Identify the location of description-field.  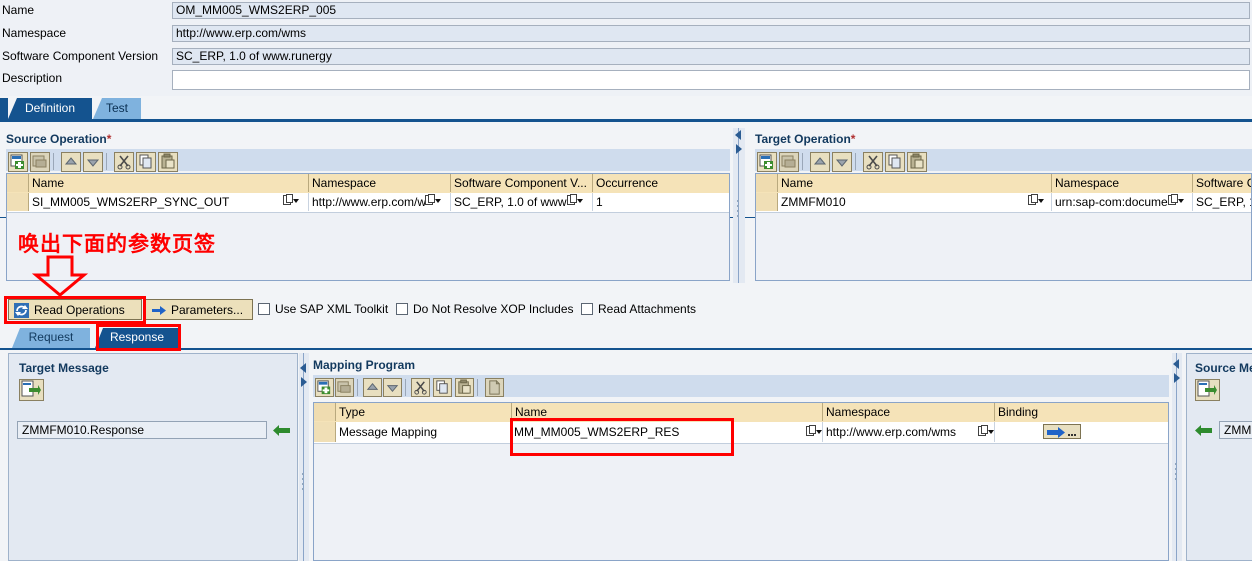
(711, 80).